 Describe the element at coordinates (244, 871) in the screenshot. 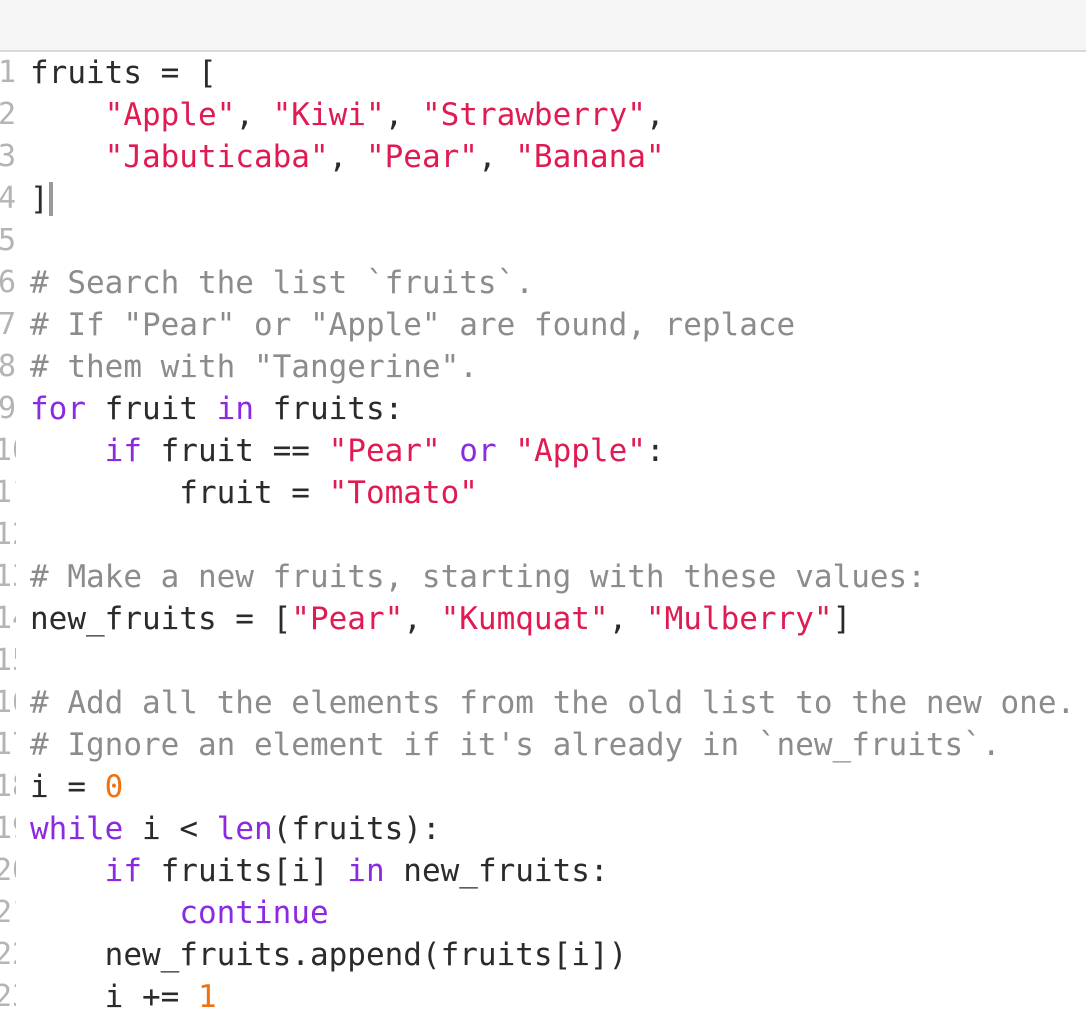

I see `token-plain: fruits[i]` at that location.